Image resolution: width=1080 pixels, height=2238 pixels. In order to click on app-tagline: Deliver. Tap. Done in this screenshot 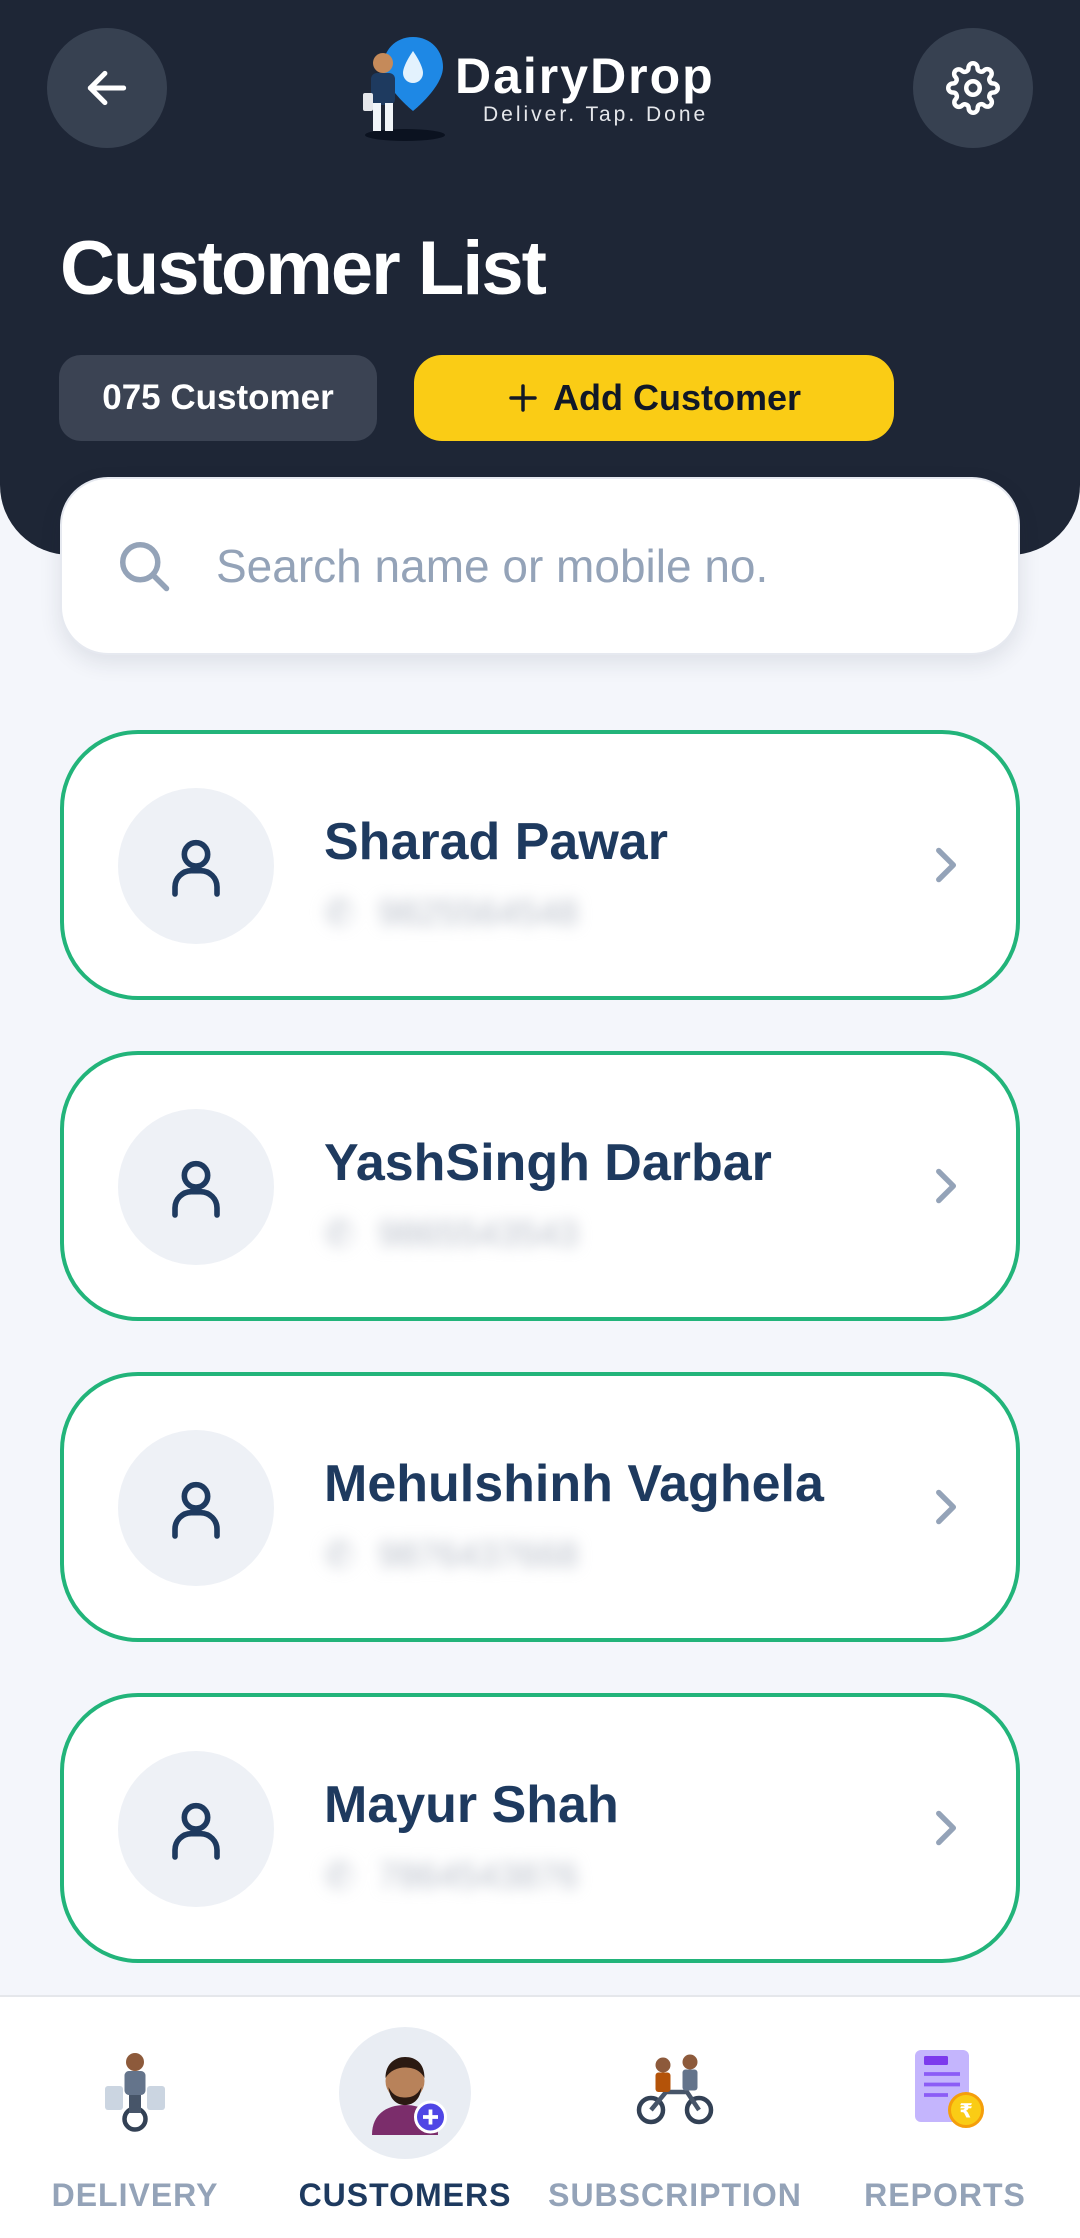, I will do `click(596, 114)`.